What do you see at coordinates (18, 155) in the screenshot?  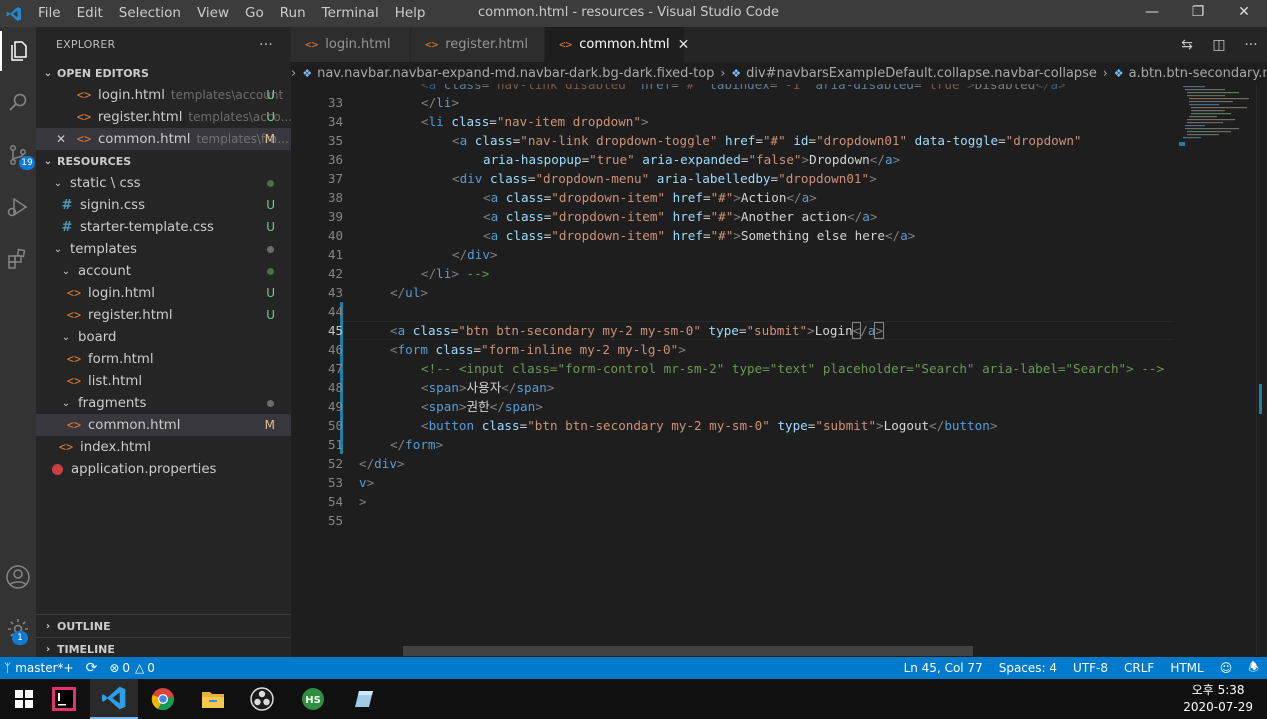 I see `source-control-icon: 19` at bounding box center [18, 155].